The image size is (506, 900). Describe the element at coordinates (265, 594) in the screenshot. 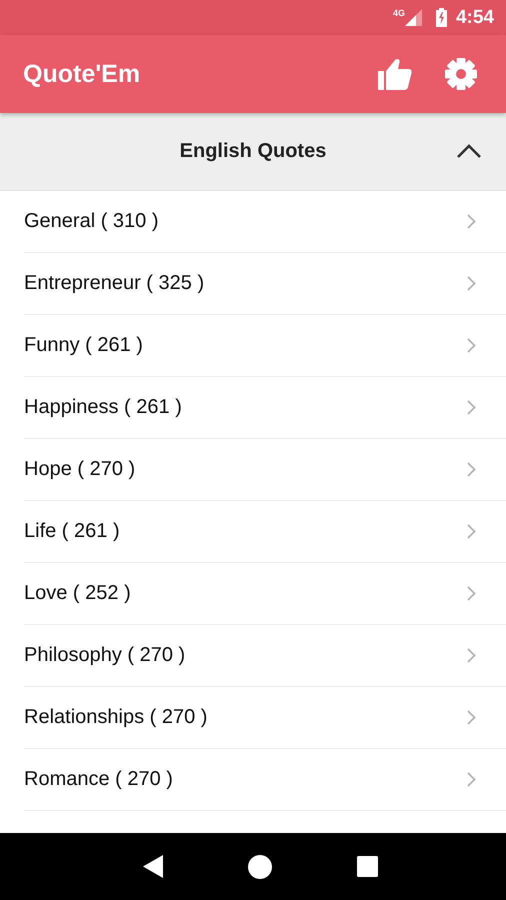

I see `category-item: Love ( 252 )` at that location.